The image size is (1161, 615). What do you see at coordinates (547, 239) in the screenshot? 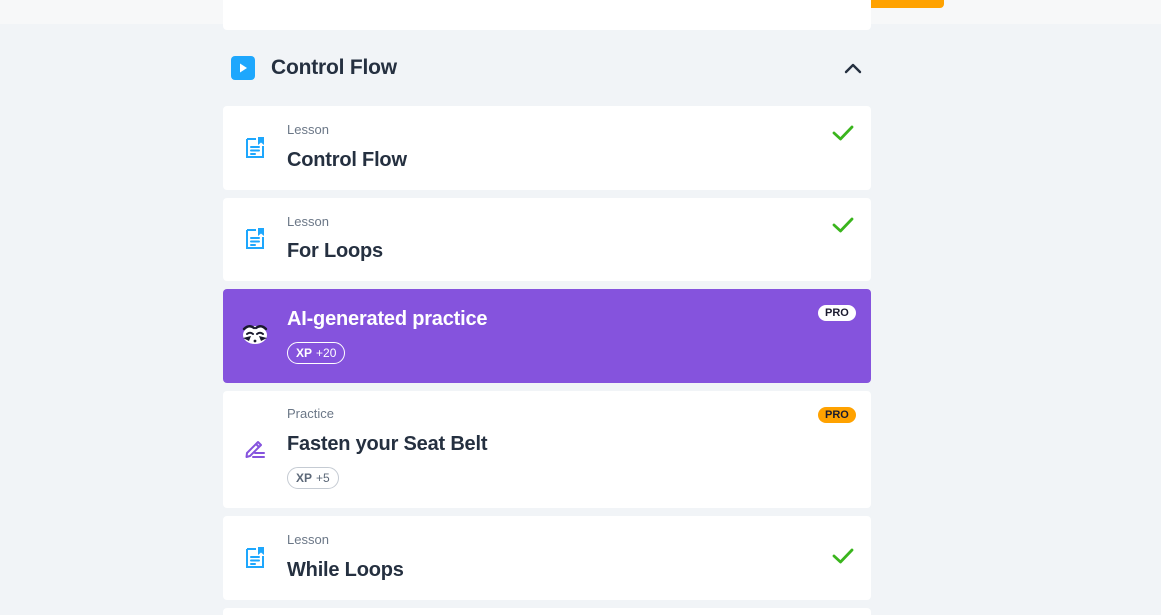
I see `lesson-card-for-loops: Lesson For Loops` at bounding box center [547, 239].